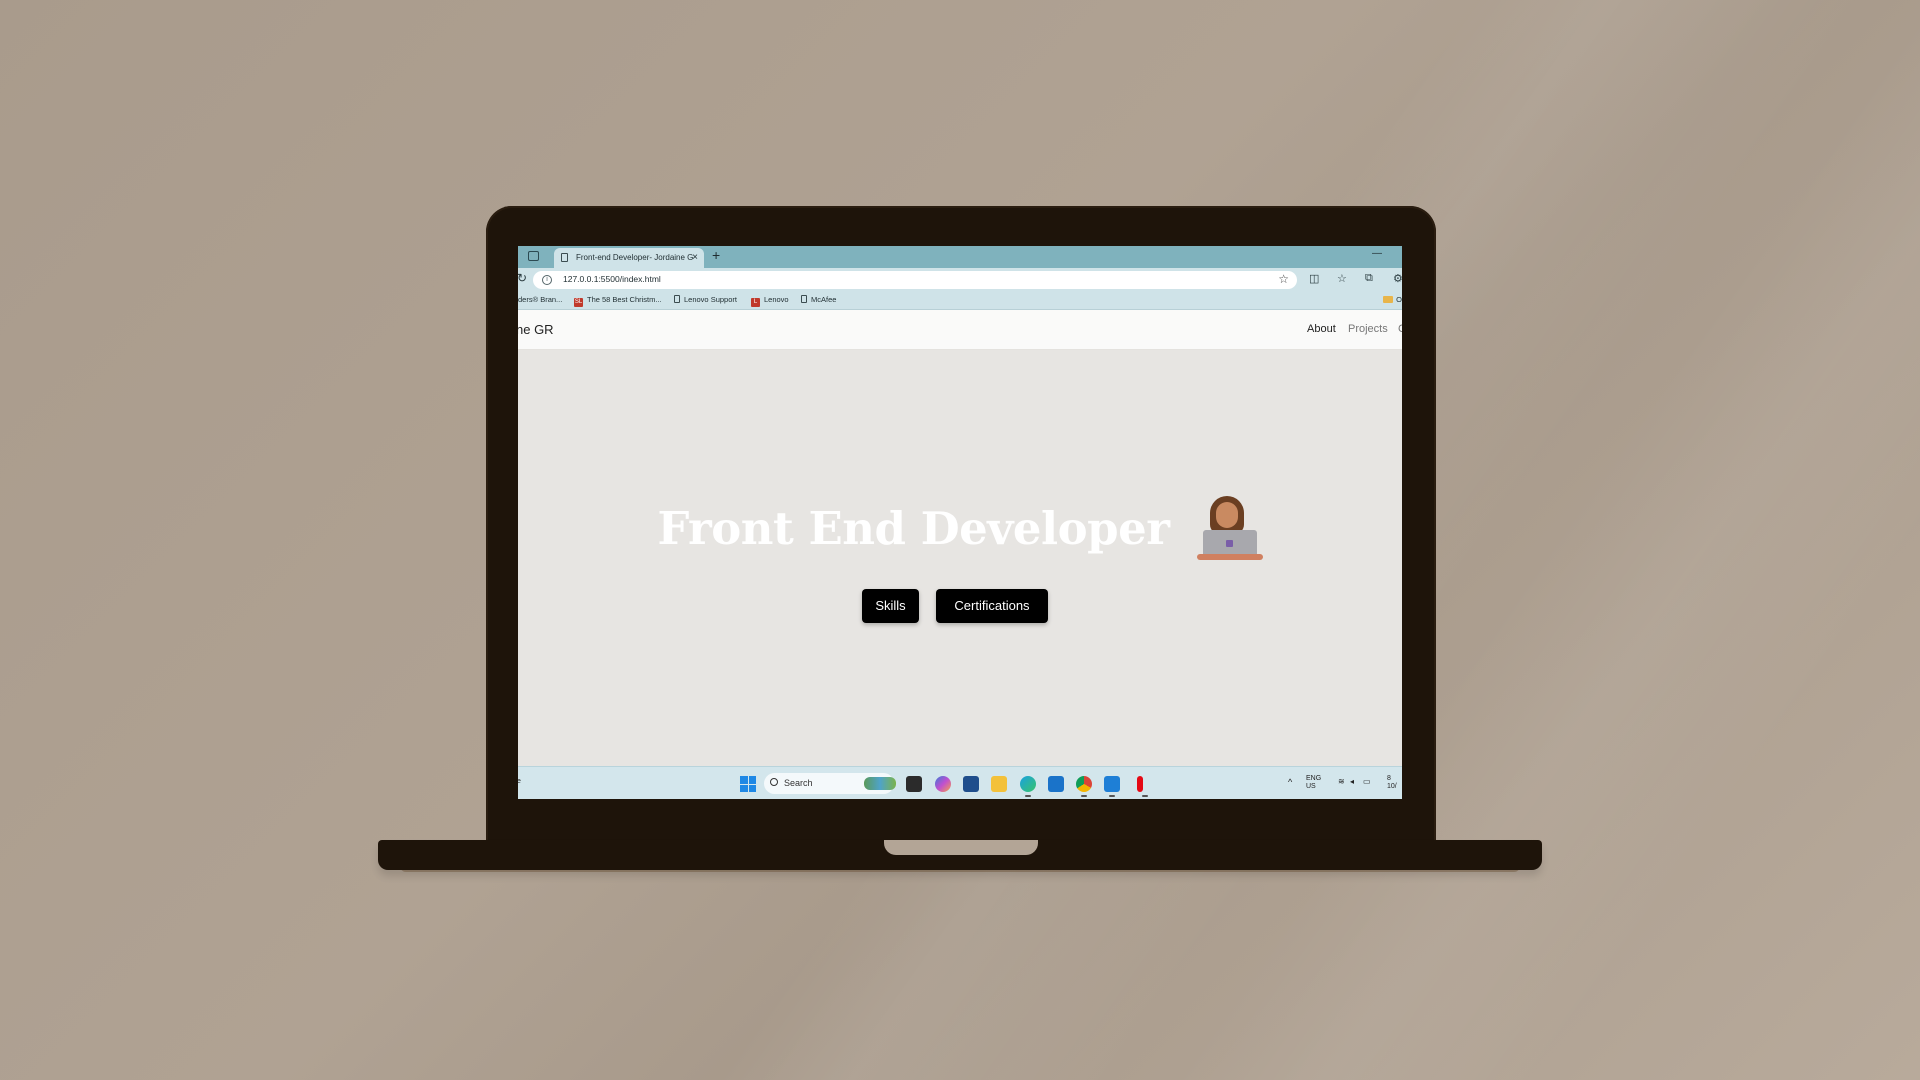  What do you see at coordinates (776, 299) in the screenshot?
I see `bookmark-label: Lenovo` at bounding box center [776, 299].